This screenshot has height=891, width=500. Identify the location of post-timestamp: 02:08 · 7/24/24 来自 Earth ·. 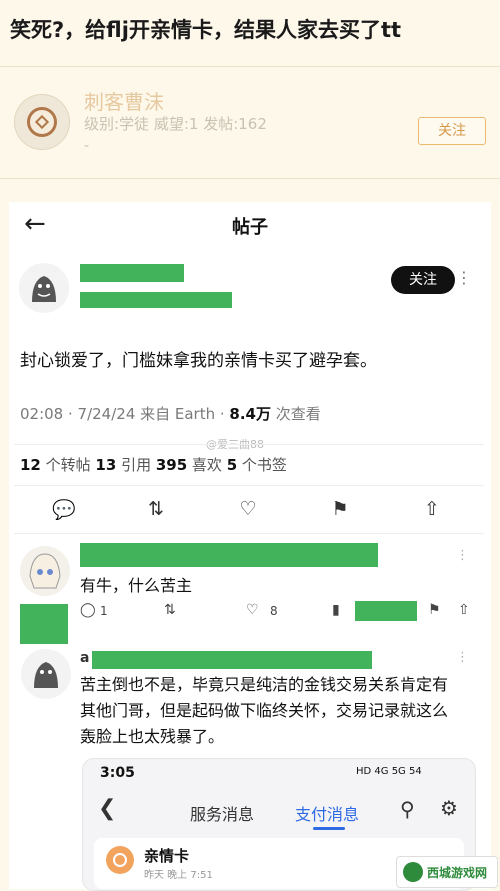
(125, 414).